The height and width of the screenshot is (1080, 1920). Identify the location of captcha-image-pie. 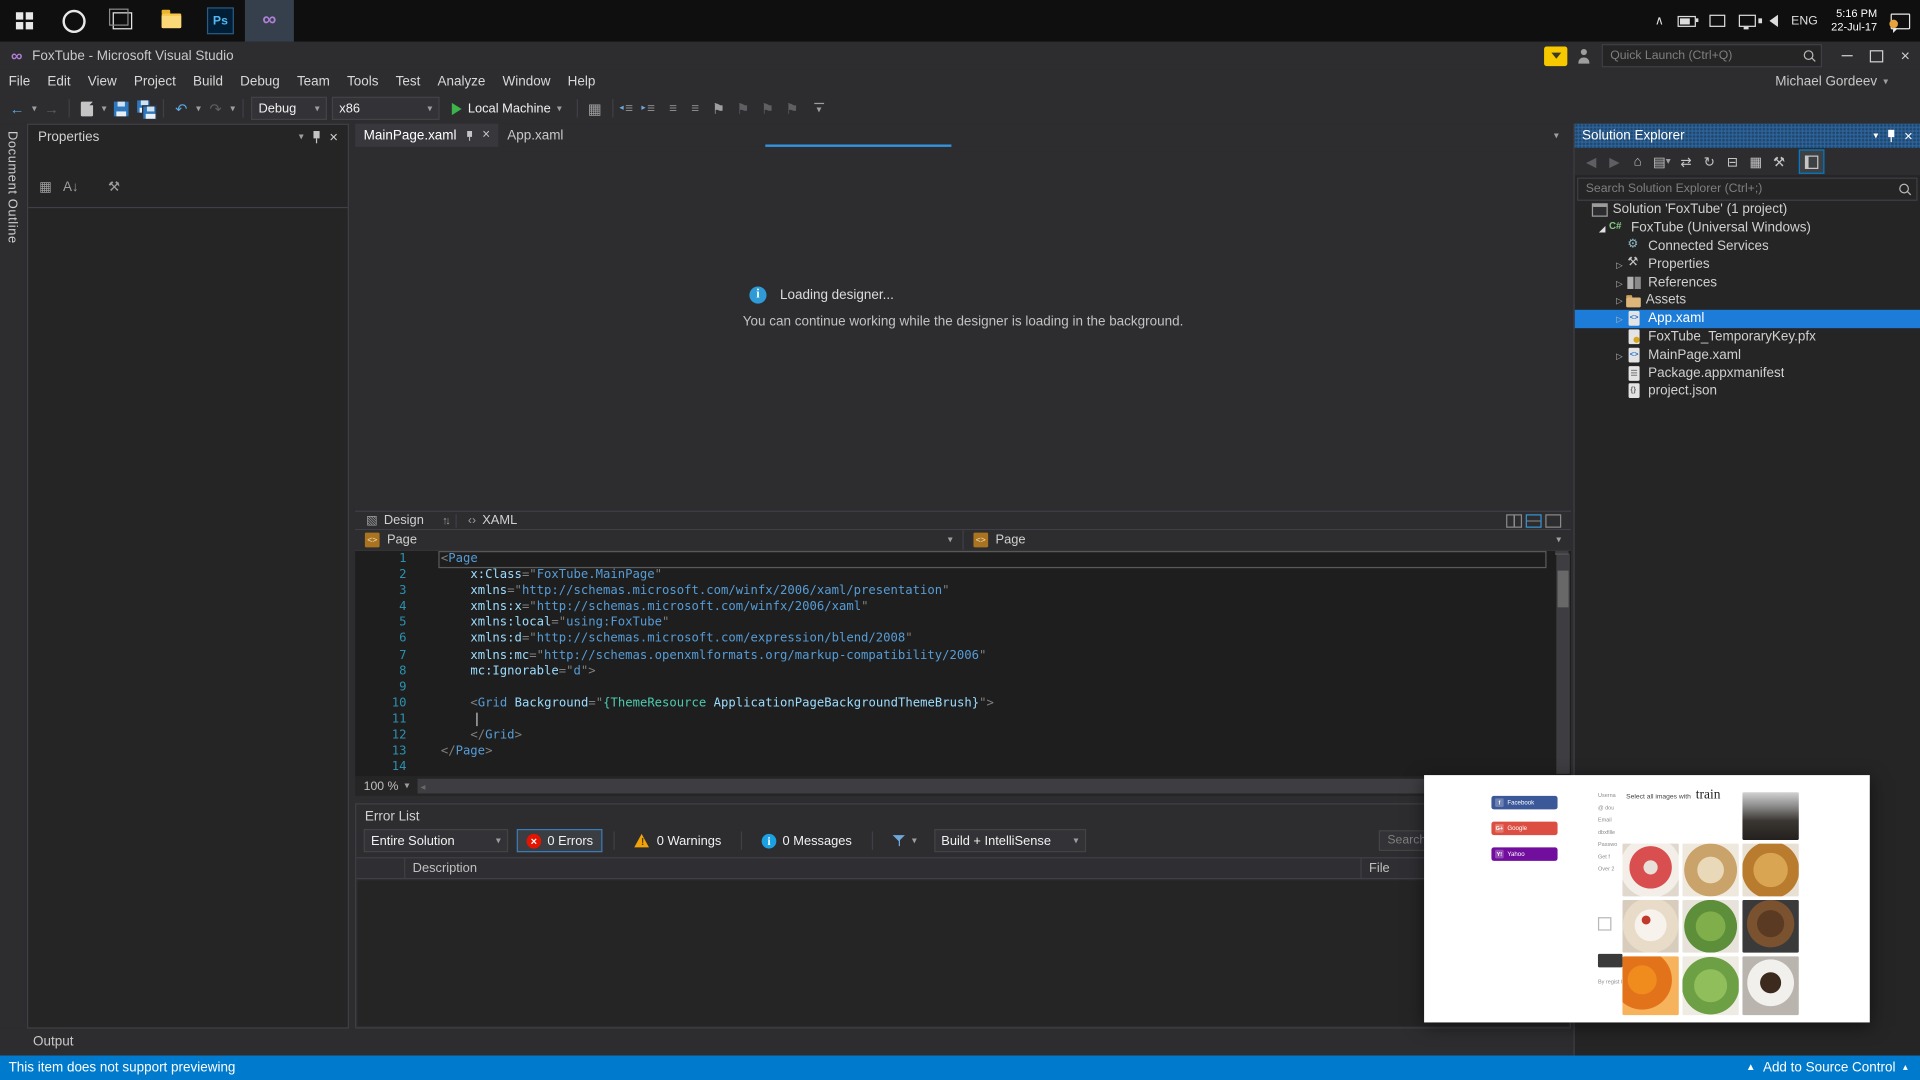
(1770, 870).